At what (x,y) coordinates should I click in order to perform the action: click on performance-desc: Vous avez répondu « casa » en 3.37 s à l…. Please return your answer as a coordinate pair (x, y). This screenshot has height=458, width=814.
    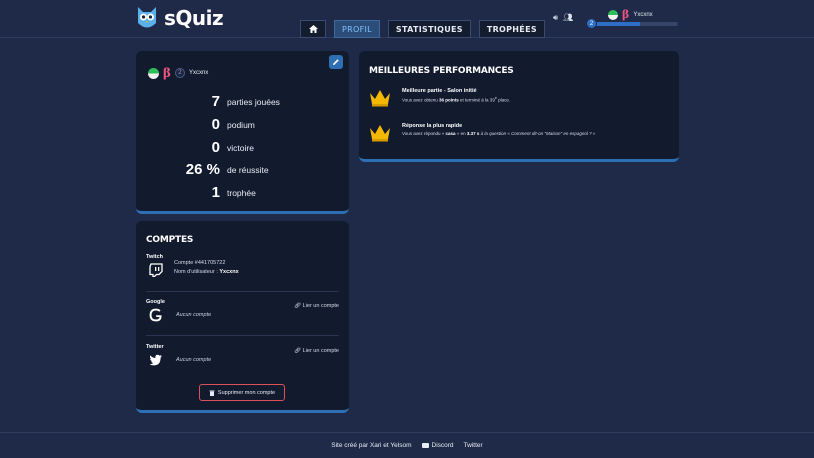
    Looking at the image, I should click on (499, 133).